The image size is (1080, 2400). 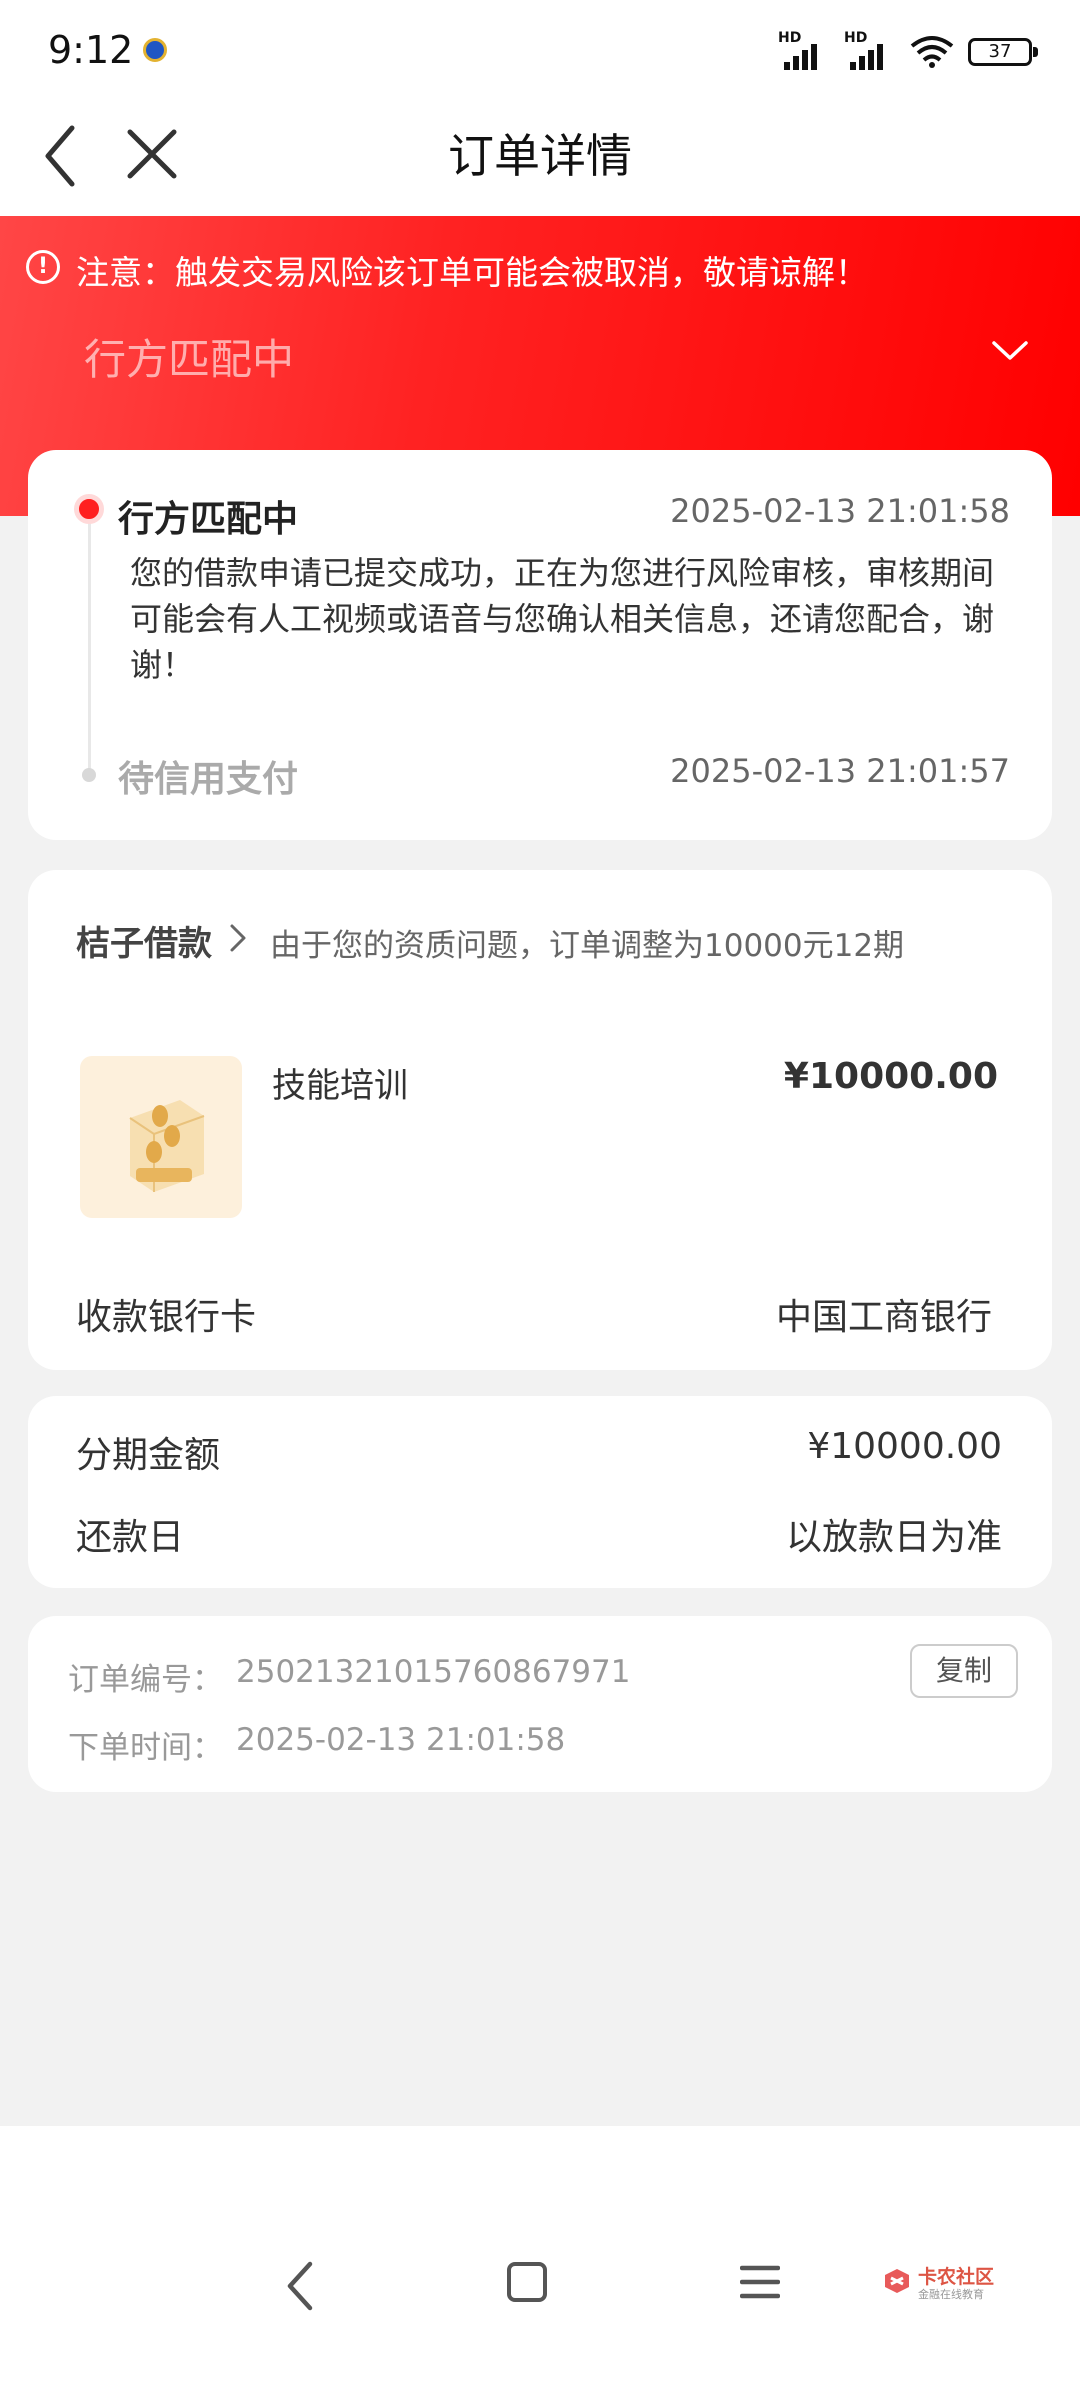 I want to click on product-image, so click(x=161, y=1137).